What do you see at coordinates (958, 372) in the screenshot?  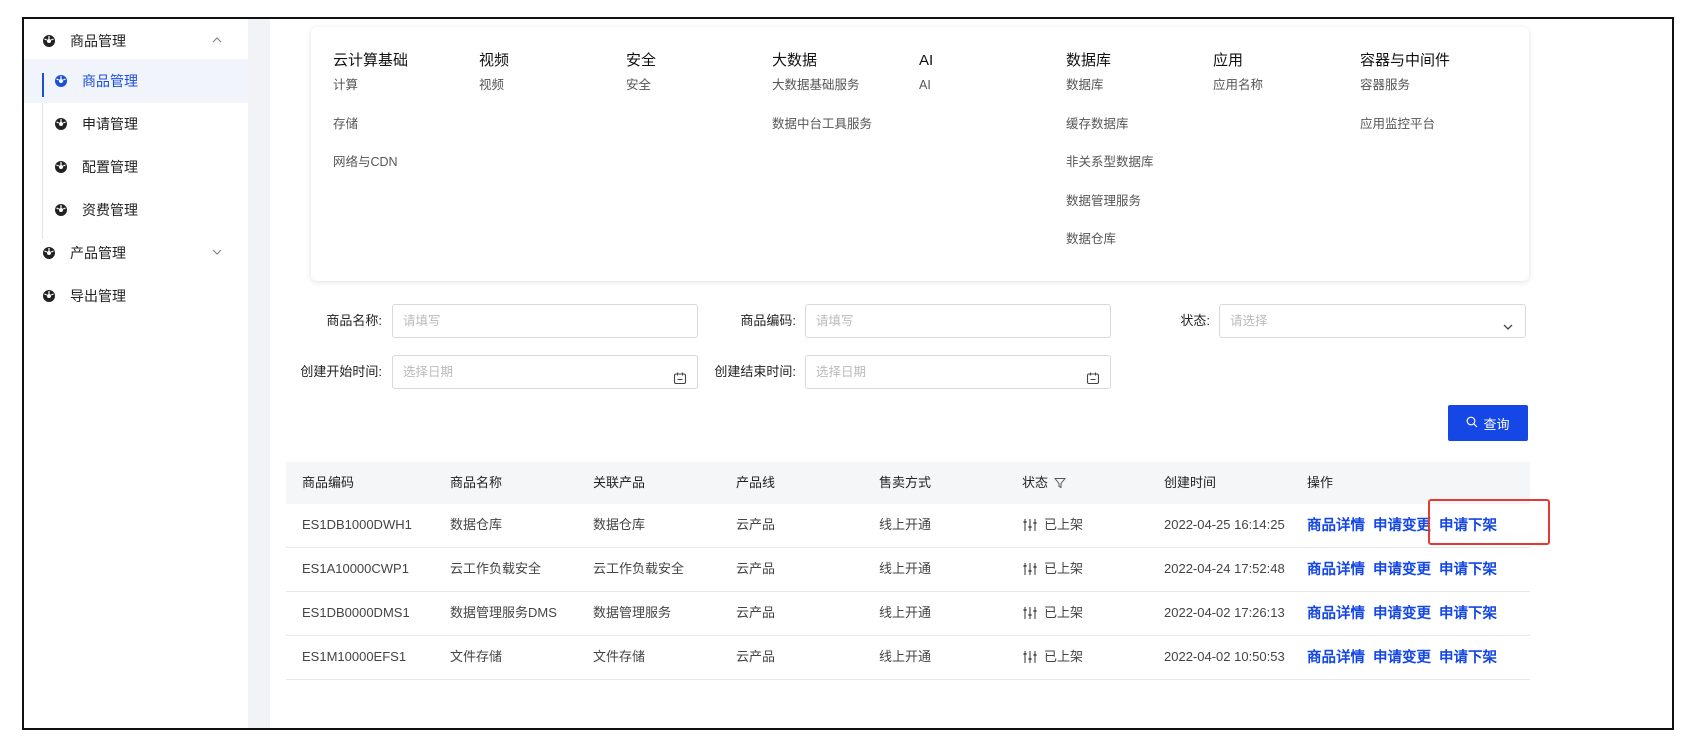 I see `end-date-picker: 选择日期` at bounding box center [958, 372].